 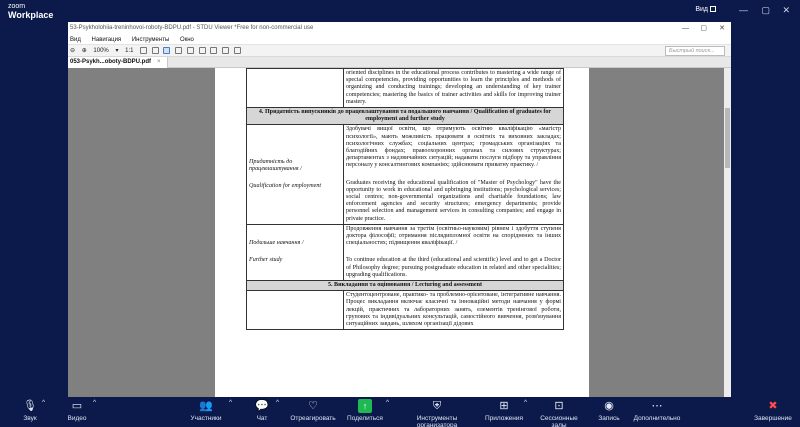 I want to click on end-label: Завершение, so click(x=773, y=418).